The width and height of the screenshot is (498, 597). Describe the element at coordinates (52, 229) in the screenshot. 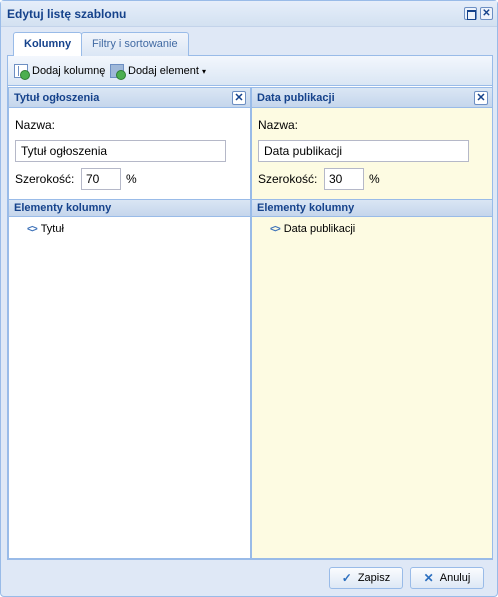

I see `column-element-label: Tytuł` at that location.